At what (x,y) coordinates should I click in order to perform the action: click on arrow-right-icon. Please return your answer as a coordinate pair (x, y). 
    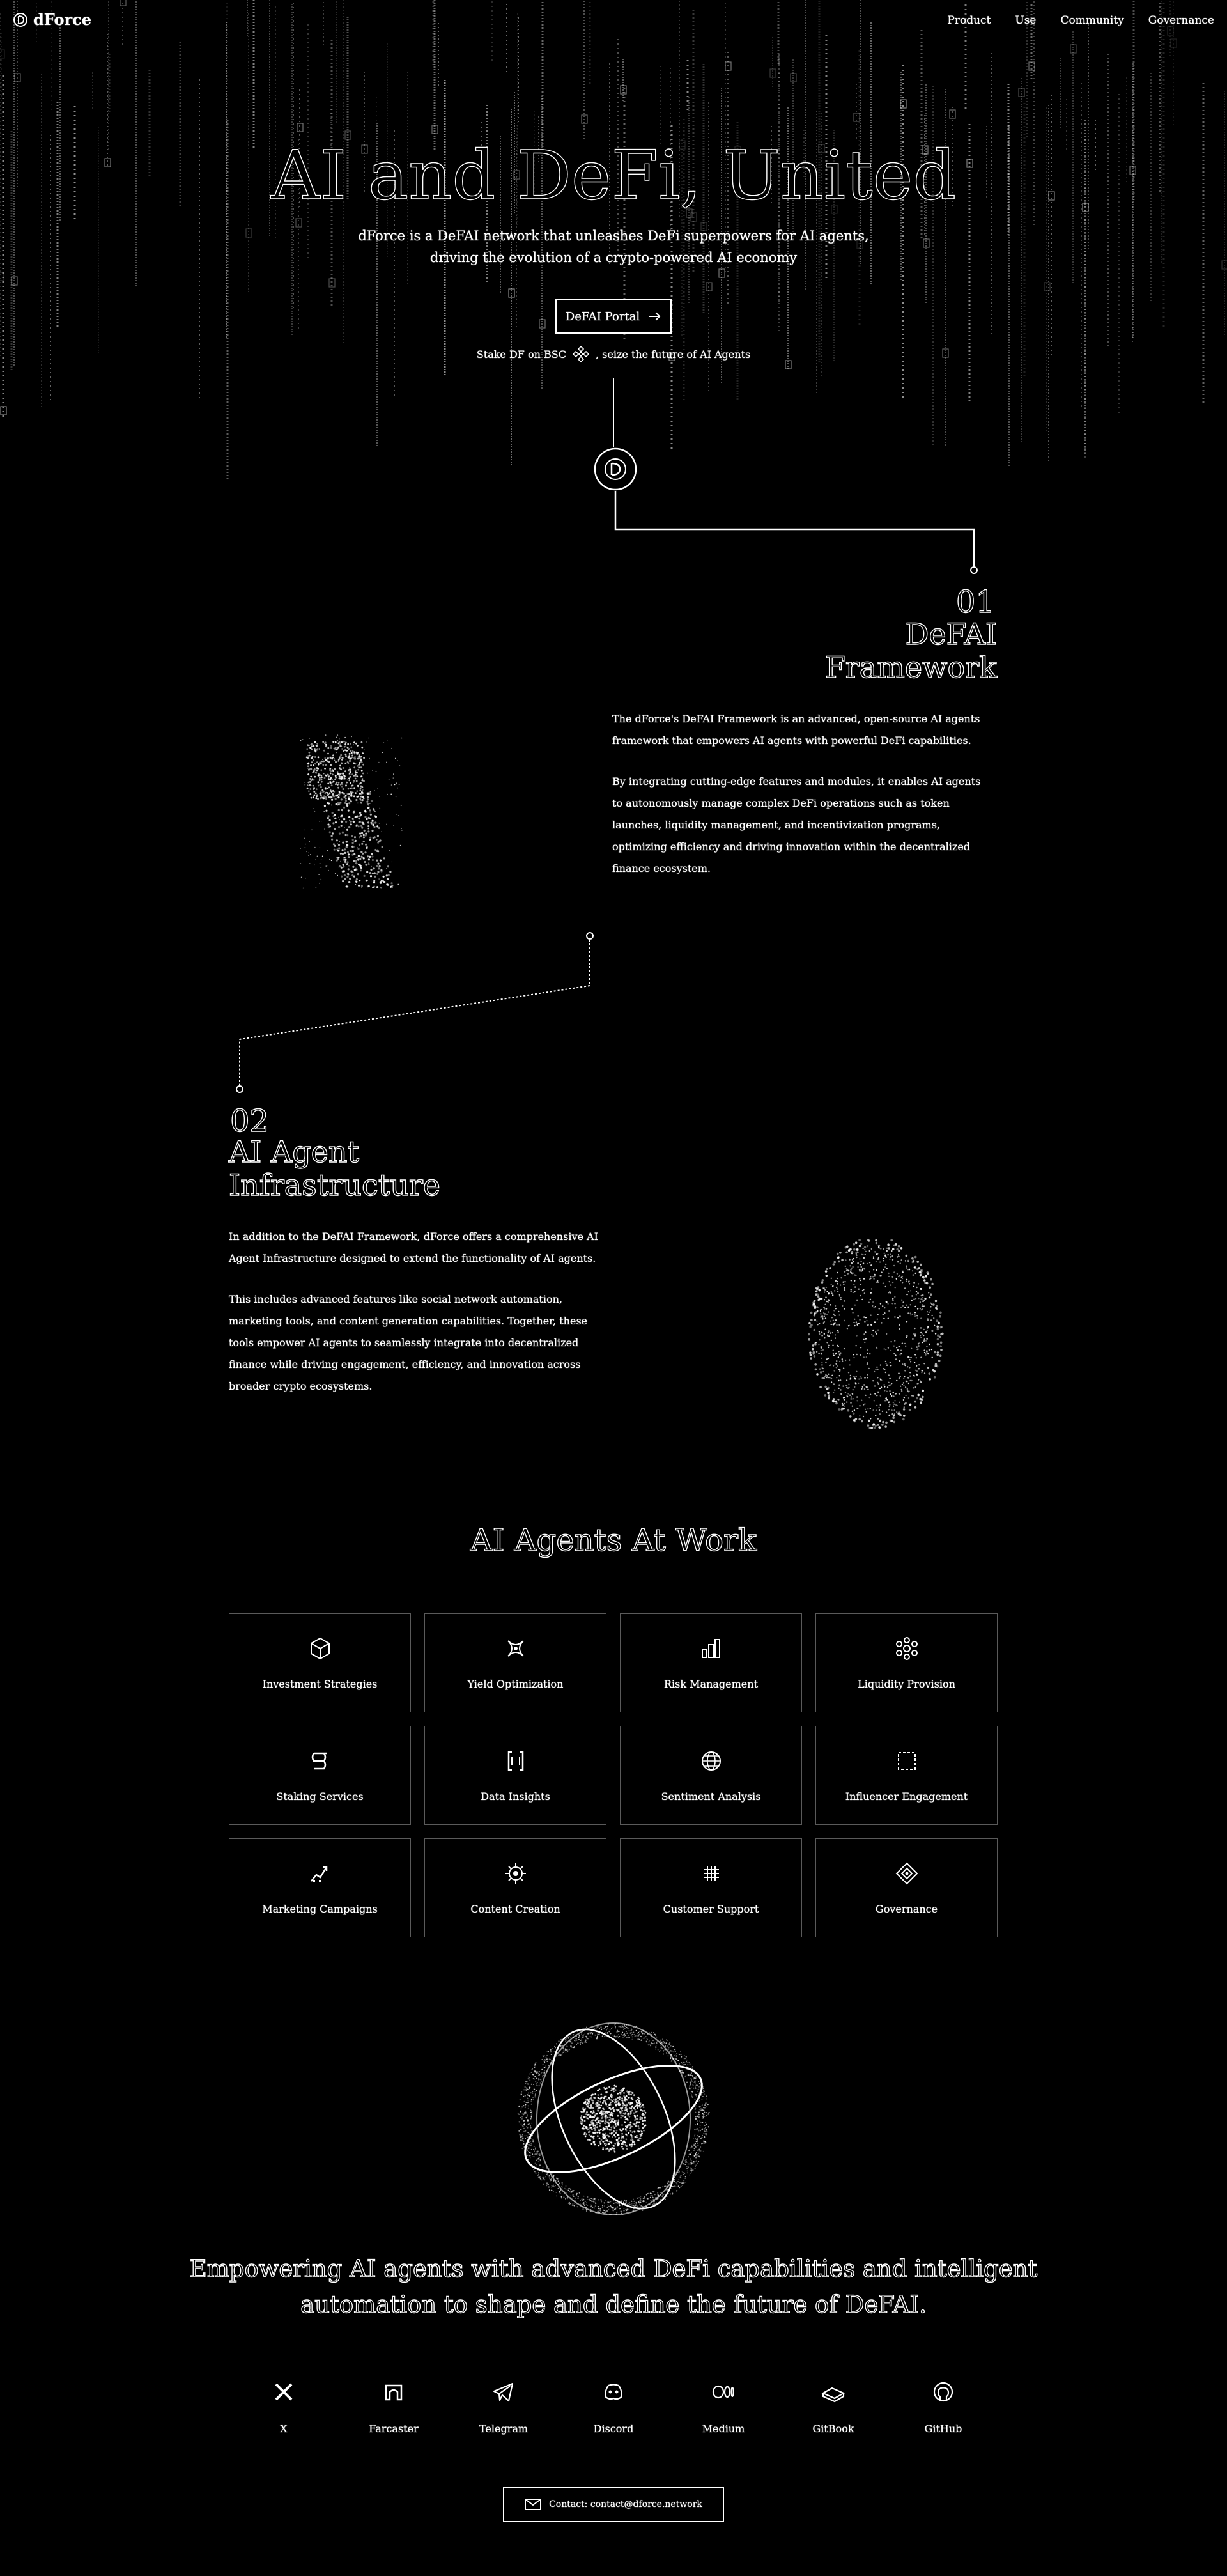
    Looking at the image, I should click on (655, 316).